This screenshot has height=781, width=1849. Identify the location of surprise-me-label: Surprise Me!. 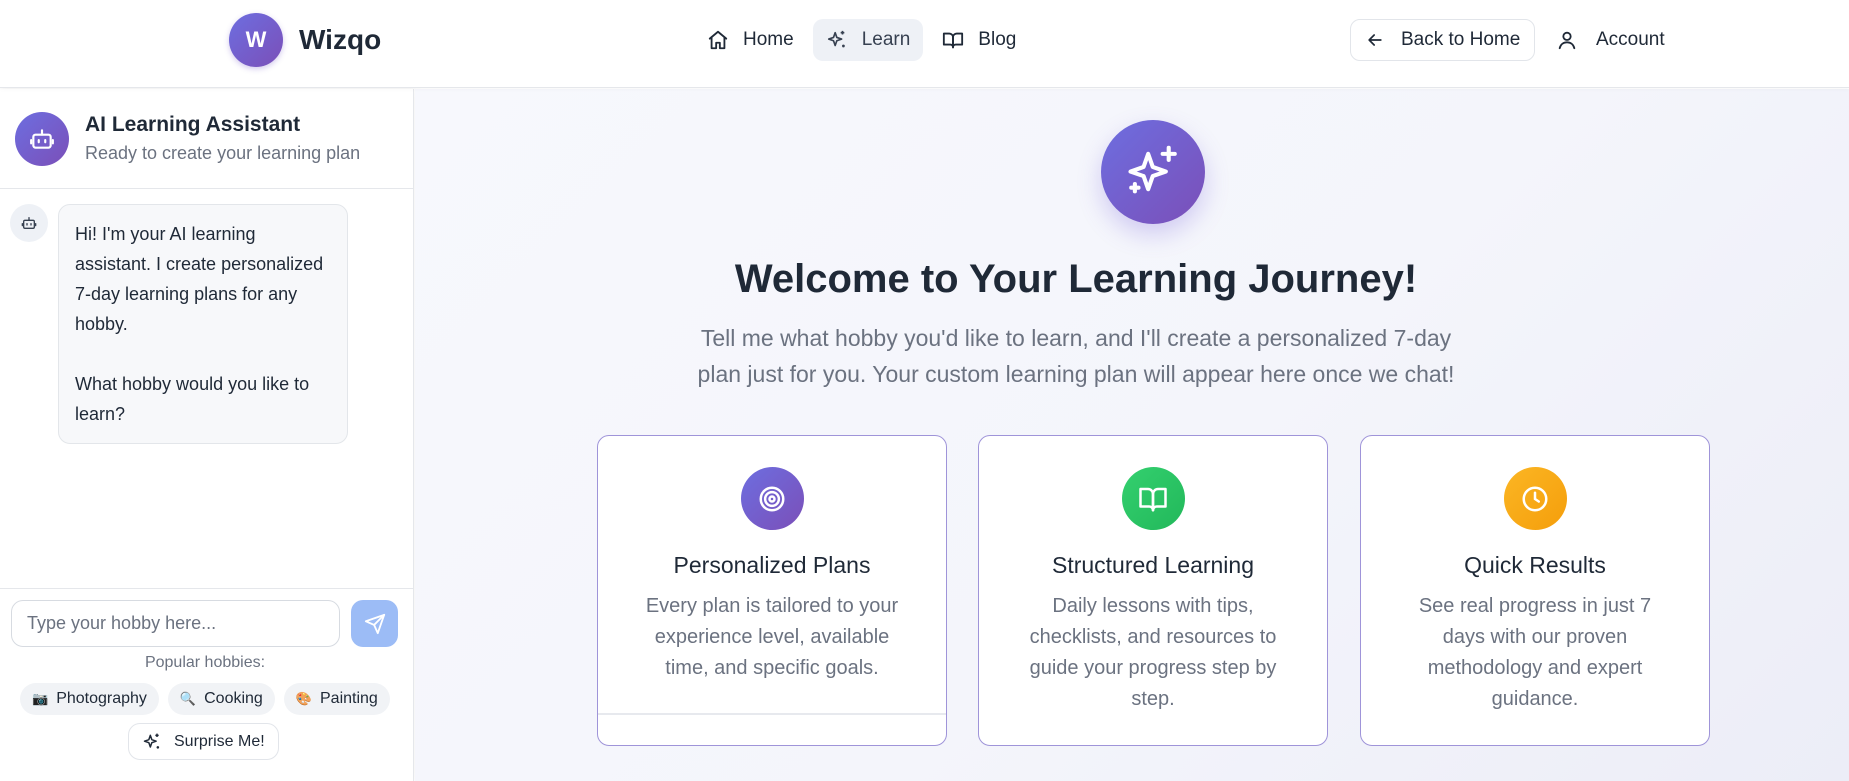
(219, 741).